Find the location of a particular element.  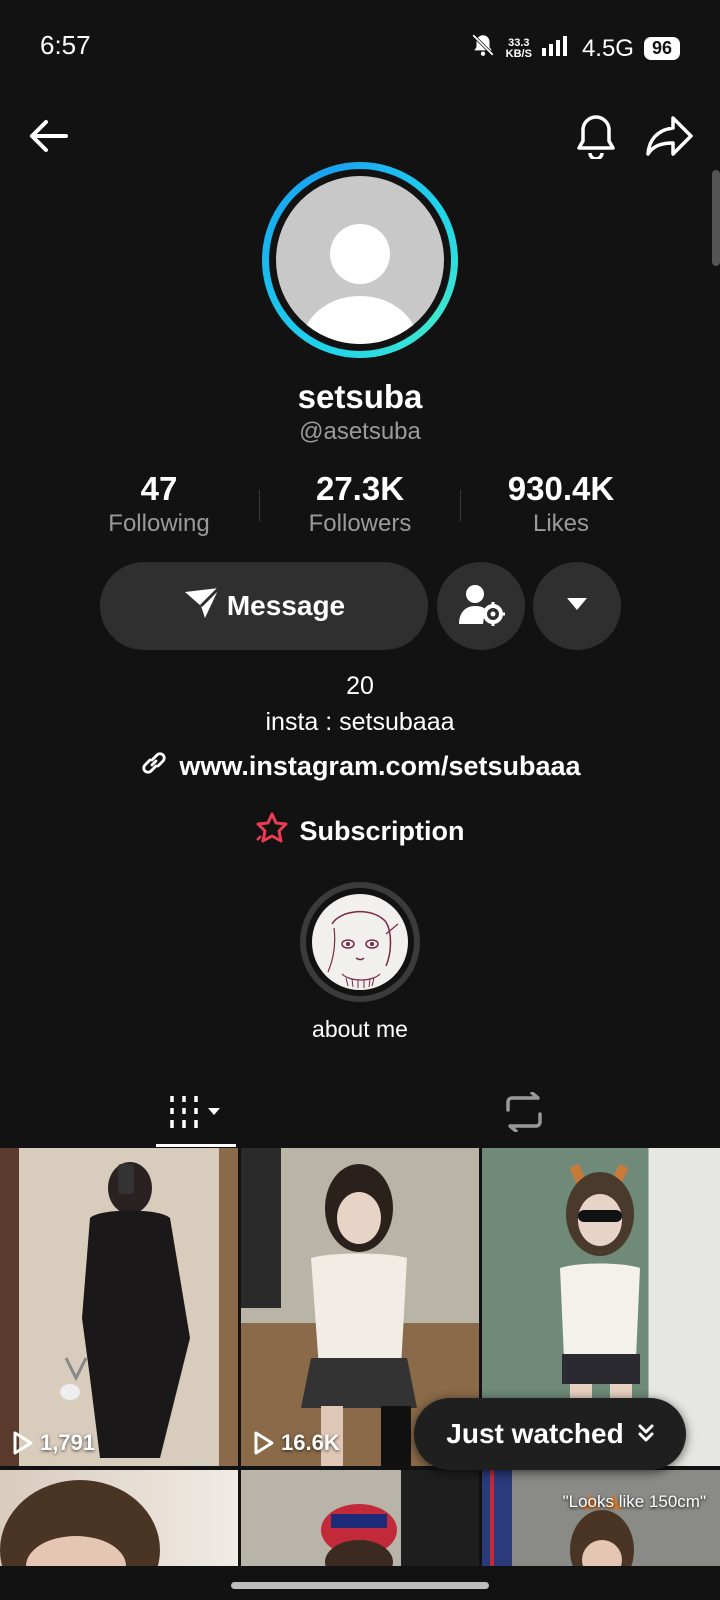

stat-likes: 930.4K Likes is located at coordinates (561, 504).